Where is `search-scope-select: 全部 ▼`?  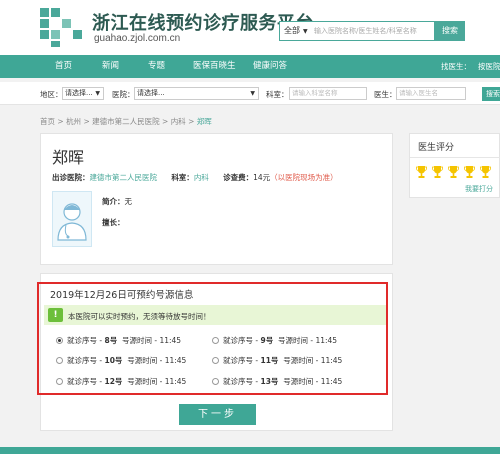 search-scope-select: 全部 ▼ is located at coordinates (296, 30).